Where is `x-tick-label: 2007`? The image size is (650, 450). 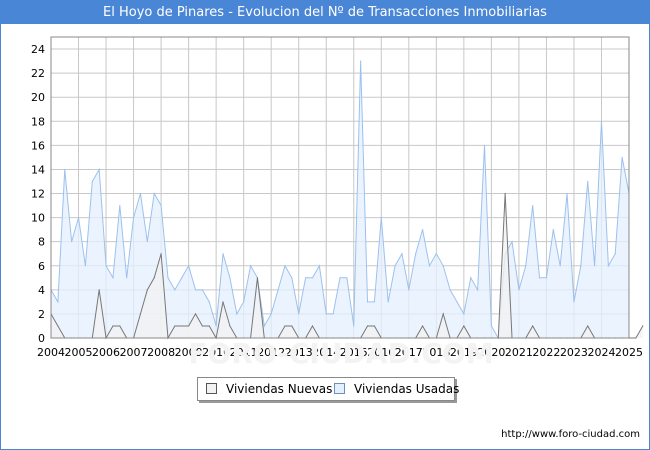
x-tick-label: 2007 is located at coordinates (134, 352).